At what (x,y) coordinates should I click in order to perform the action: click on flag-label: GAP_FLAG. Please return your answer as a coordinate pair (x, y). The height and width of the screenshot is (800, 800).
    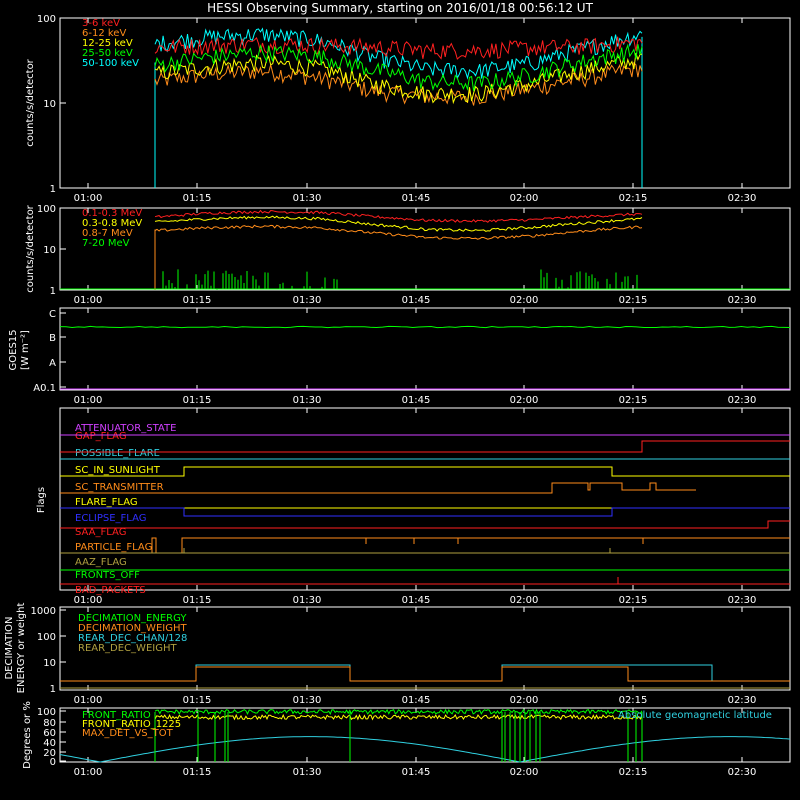
    Looking at the image, I should click on (101, 436).